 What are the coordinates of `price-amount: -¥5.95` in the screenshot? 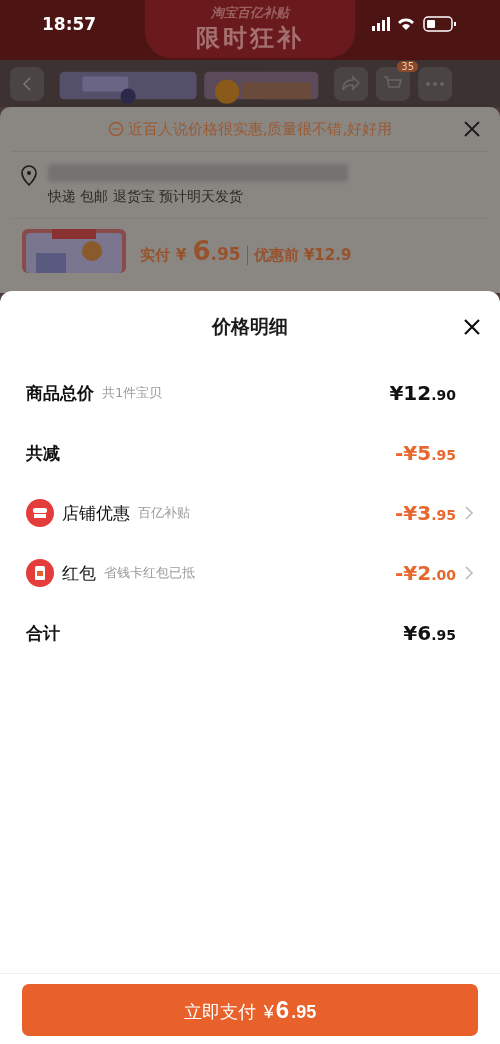 It's located at (425, 453).